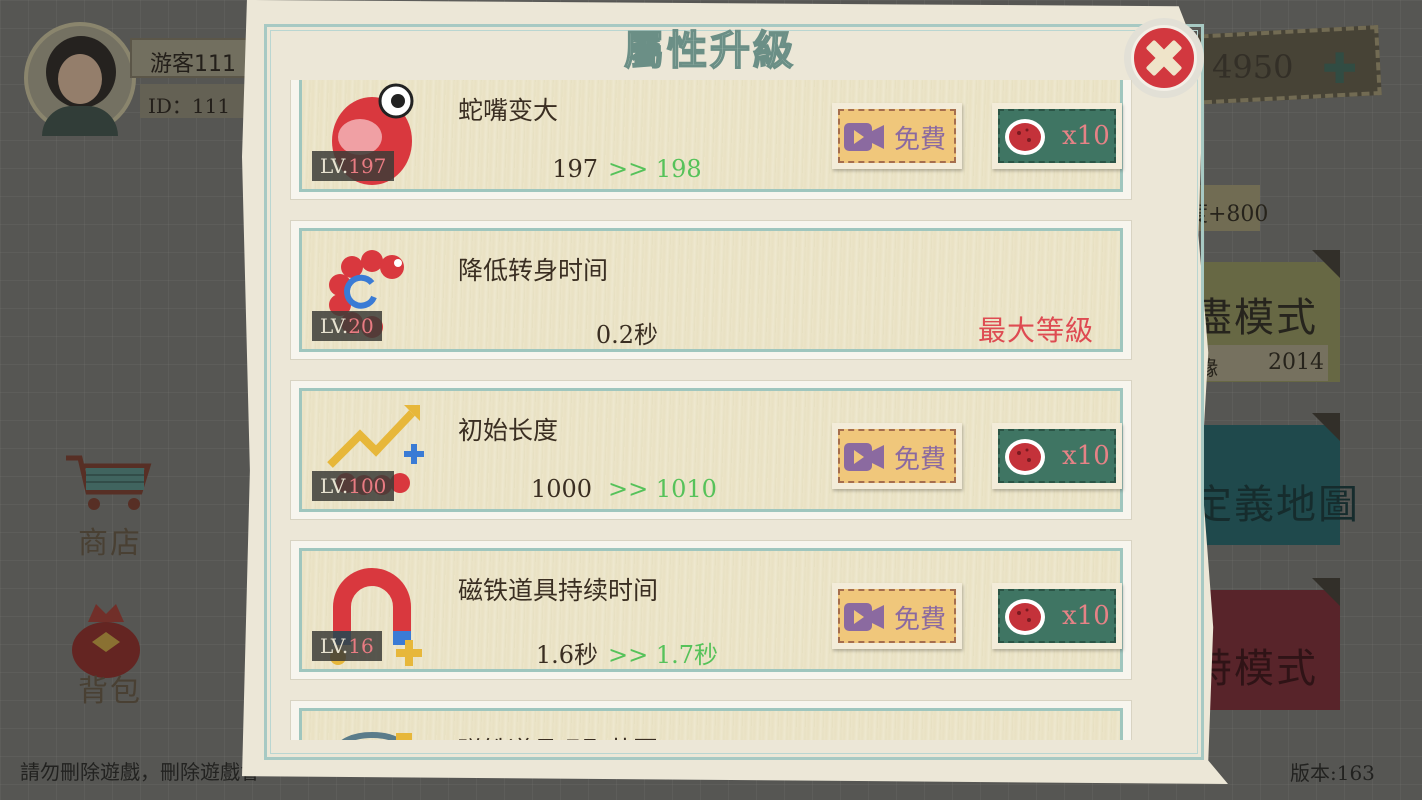 The image size is (1422, 800). What do you see at coordinates (663, 655) in the screenshot?
I see `next-value: >> 1.7秒` at bounding box center [663, 655].